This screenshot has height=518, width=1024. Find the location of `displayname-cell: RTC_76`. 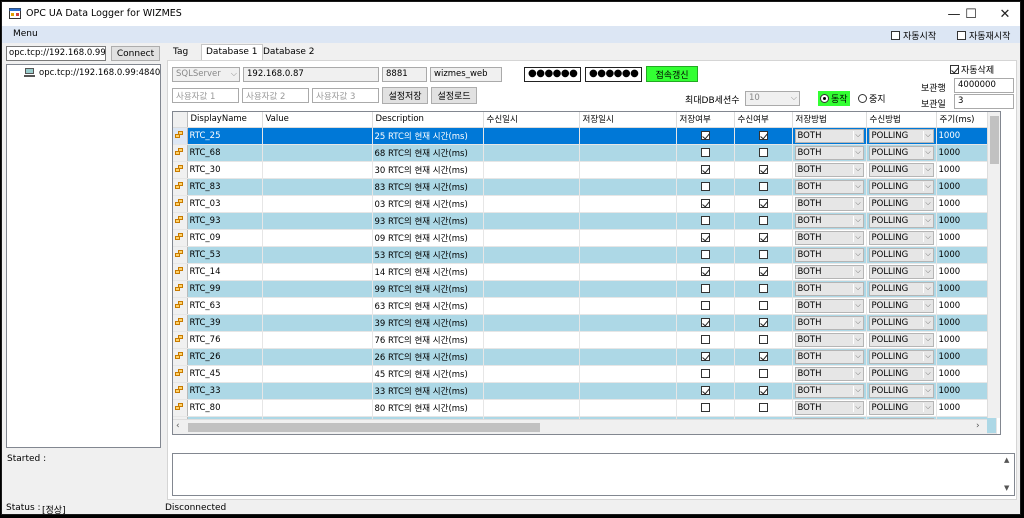

displayname-cell: RTC_76 is located at coordinates (225, 340).